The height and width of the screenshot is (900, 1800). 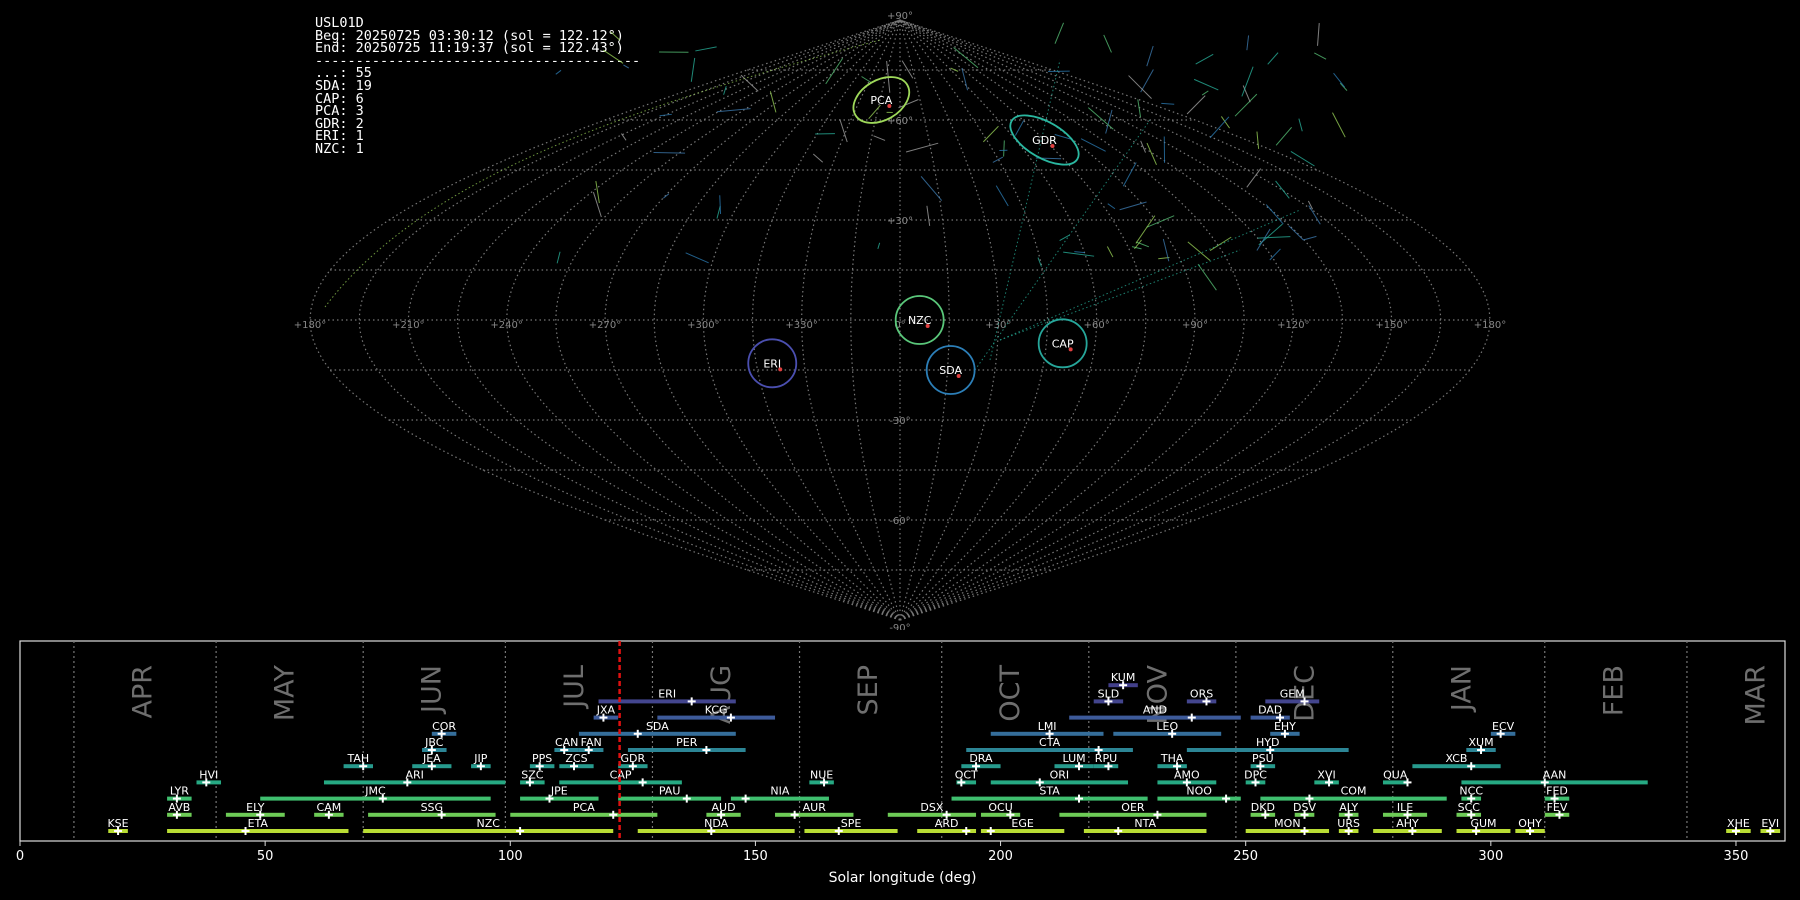 I want to click on shower-label: GUM, so click(x=1483, y=823).